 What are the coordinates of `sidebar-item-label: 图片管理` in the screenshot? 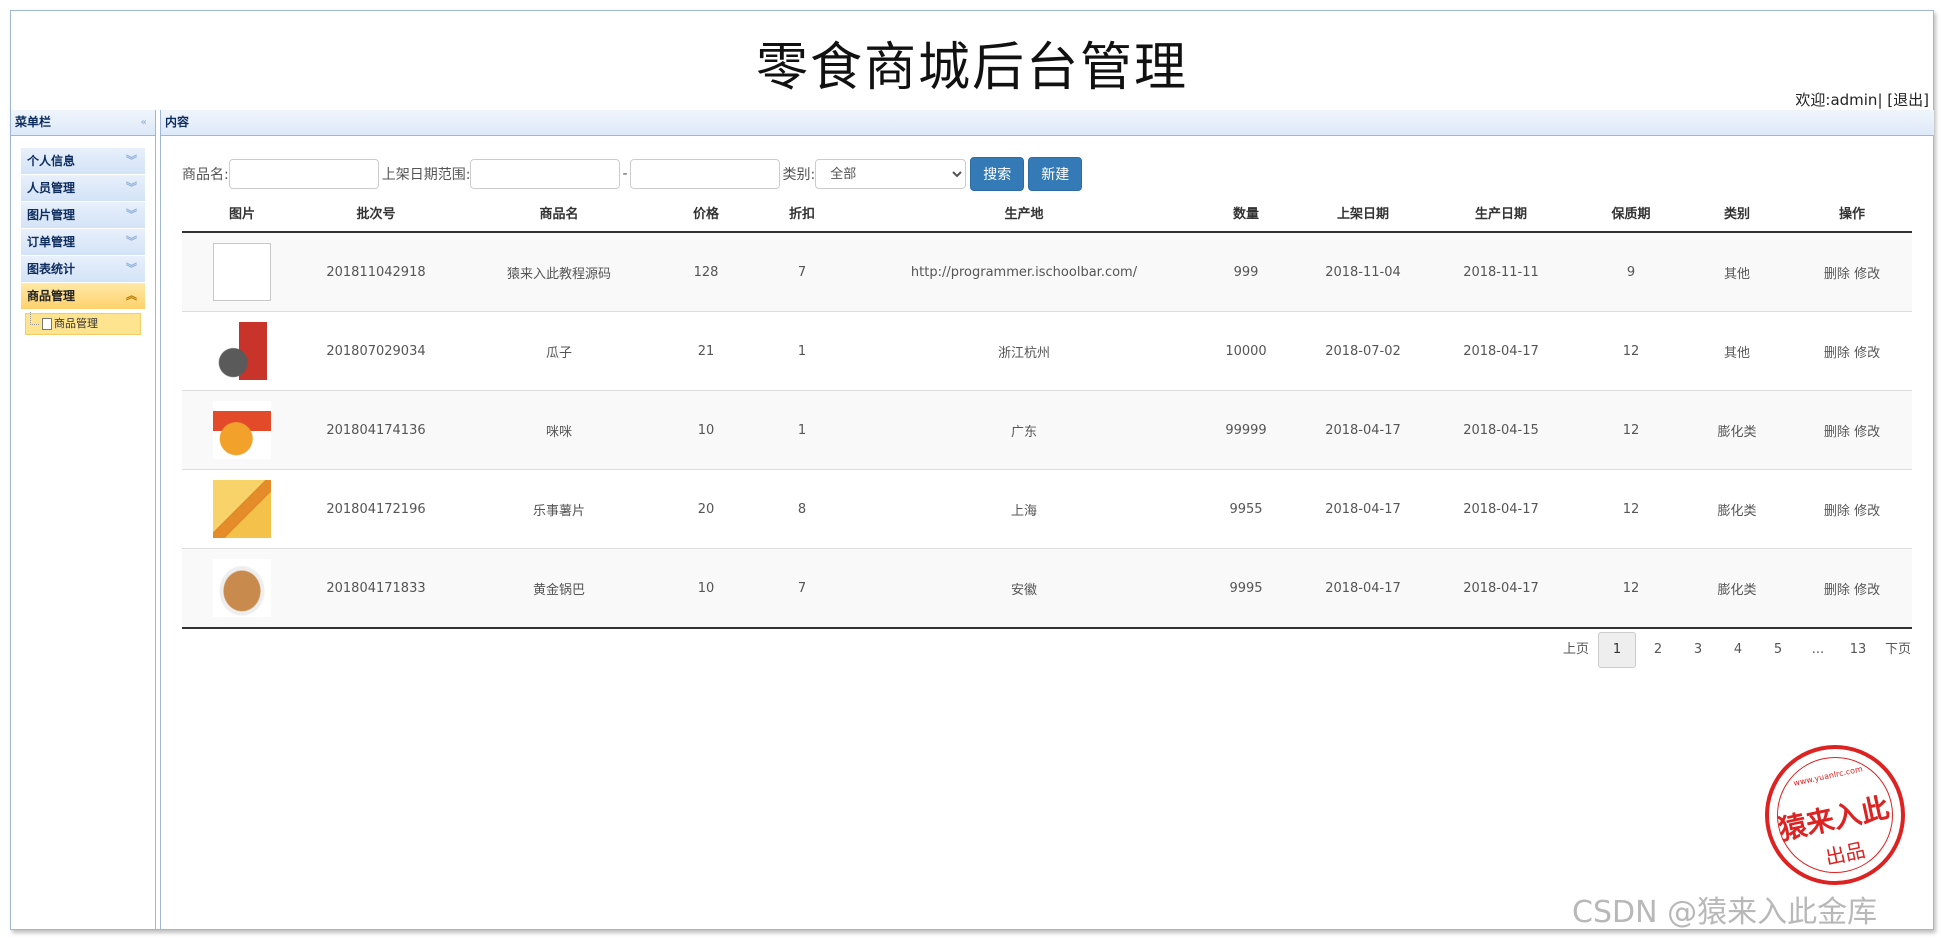 It's located at (51, 215).